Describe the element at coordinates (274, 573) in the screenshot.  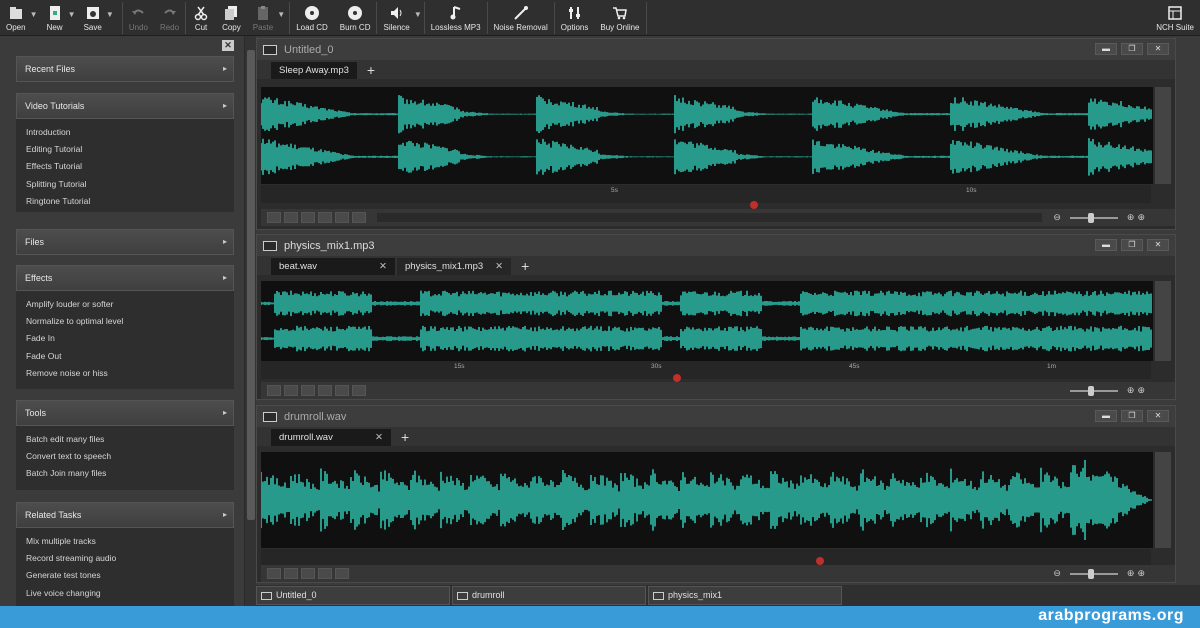
I see `pencil-tool-icon` at that location.